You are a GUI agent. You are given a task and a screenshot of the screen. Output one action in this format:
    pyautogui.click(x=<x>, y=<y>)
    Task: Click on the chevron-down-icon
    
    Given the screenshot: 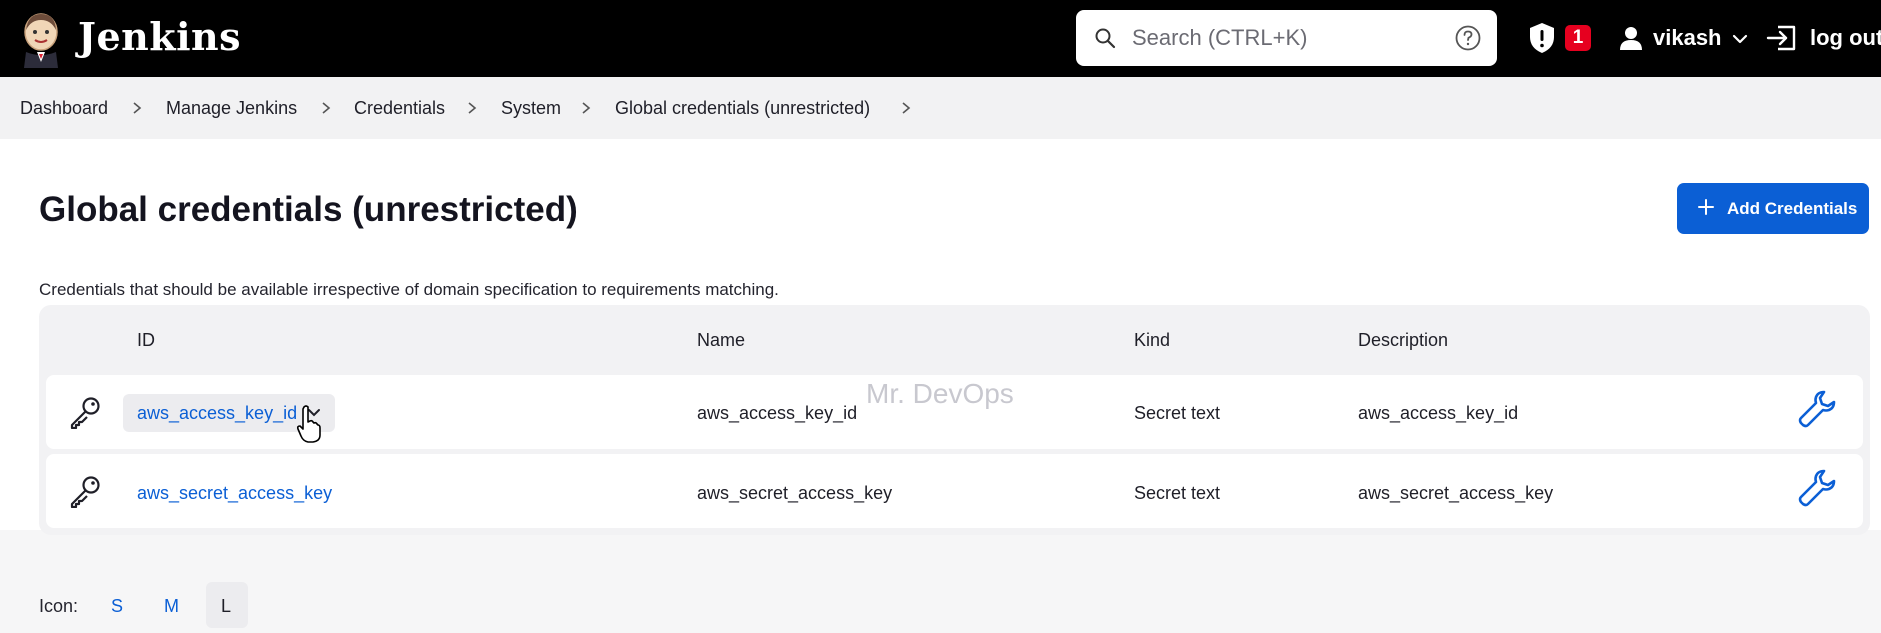 What is the action you would take?
    pyautogui.click(x=1740, y=39)
    